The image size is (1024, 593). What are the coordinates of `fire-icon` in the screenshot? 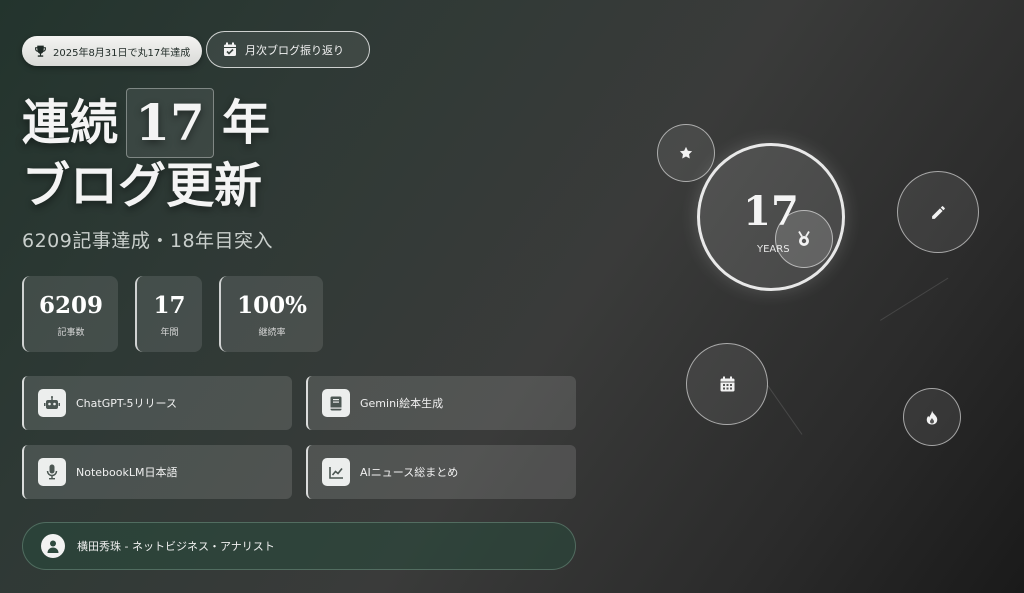 It's located at (932, 417).